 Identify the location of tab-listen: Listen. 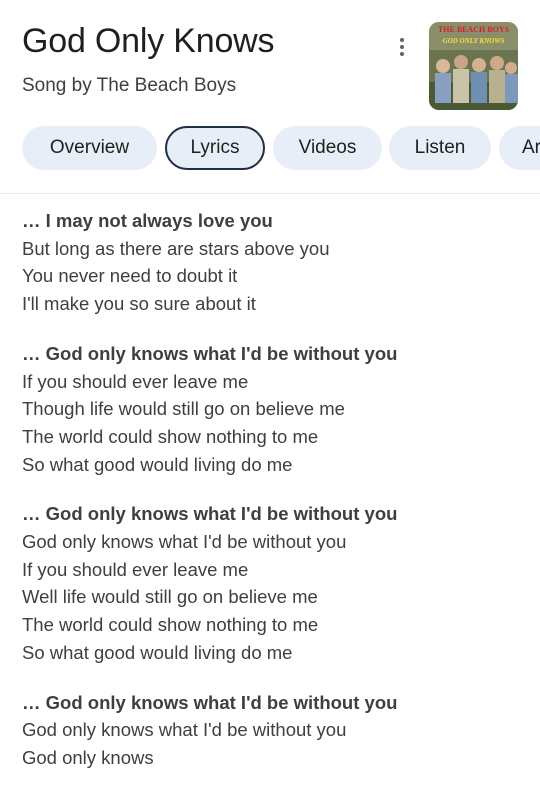
(440, 148).